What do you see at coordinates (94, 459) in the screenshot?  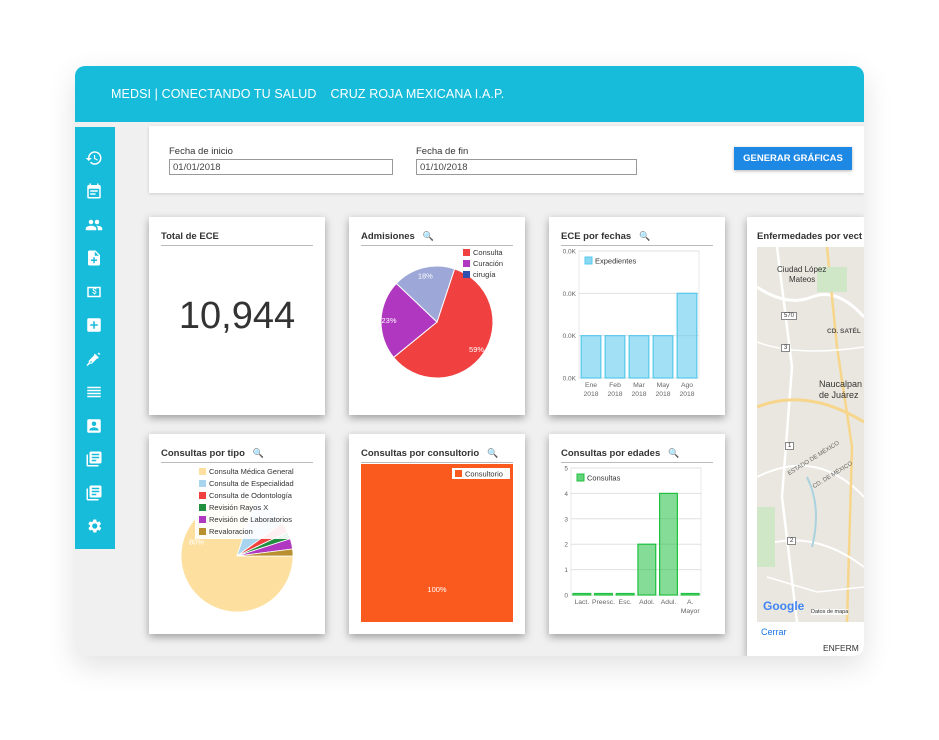 I see `library-books-icon` at bounding box center [94, 459].